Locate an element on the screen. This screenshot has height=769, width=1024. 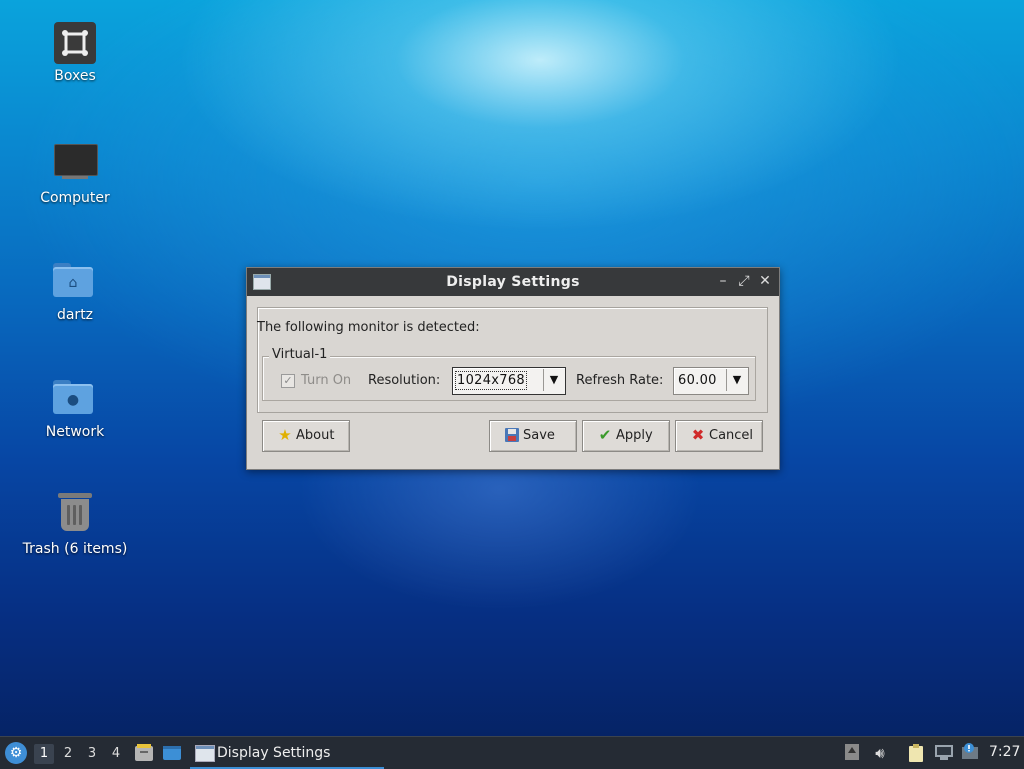
dialog-title: Display Settings is located at coordinates (513, 282).